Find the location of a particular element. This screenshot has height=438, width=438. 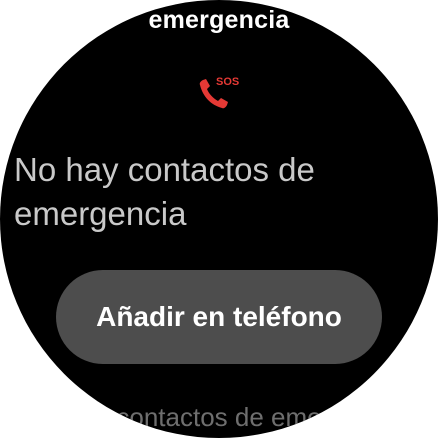

sos-phone-icon: SOS is located at coordinates (218, 94).